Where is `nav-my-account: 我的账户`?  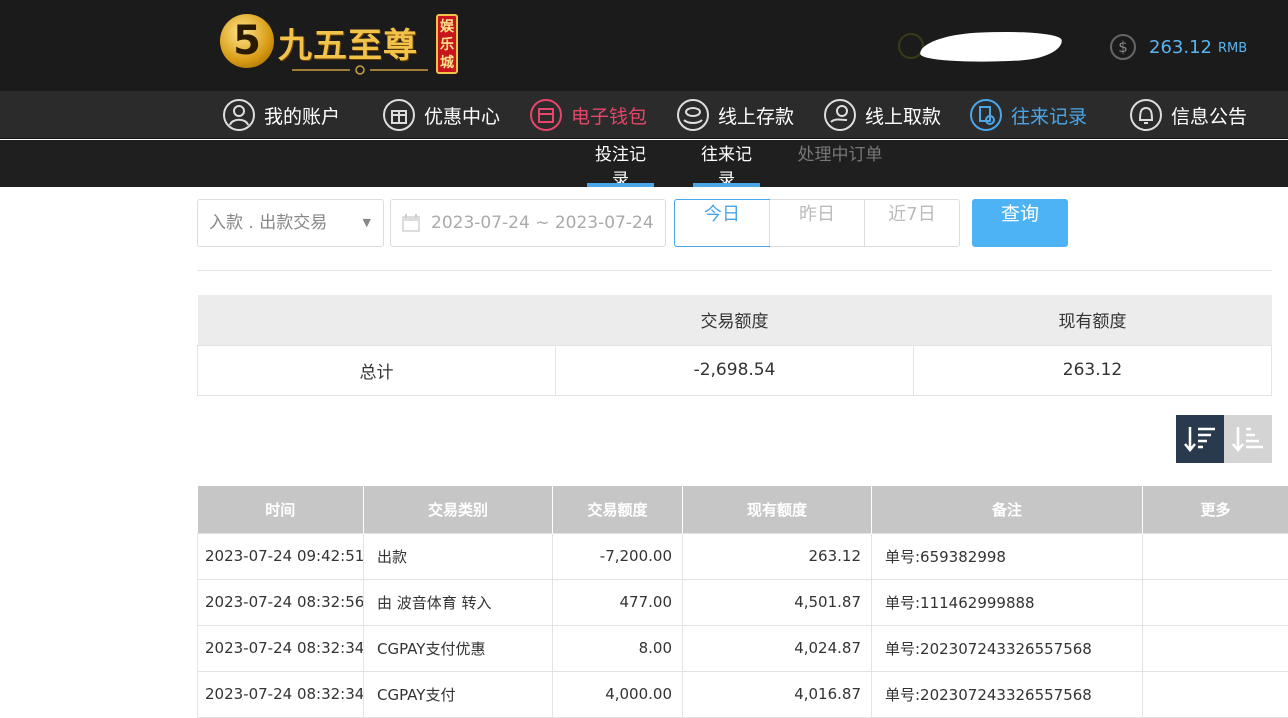
nav-my-account: 我的账户 is located at coordinates (281, 115).